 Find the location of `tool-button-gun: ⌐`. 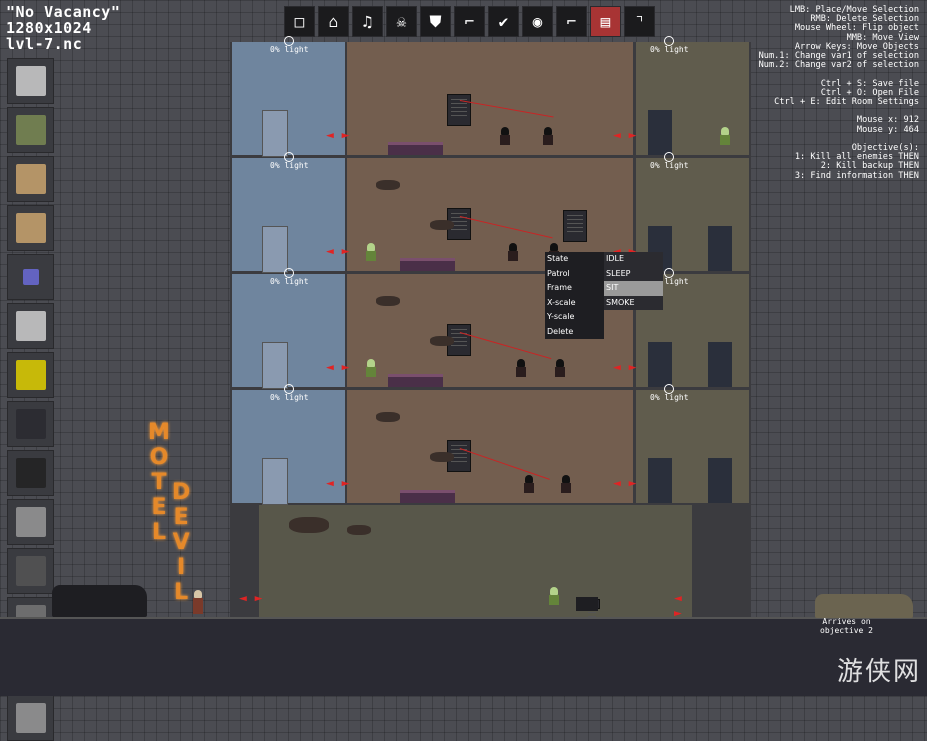

tool-button-gun: ⌐ is located at coordinates (469, 21).